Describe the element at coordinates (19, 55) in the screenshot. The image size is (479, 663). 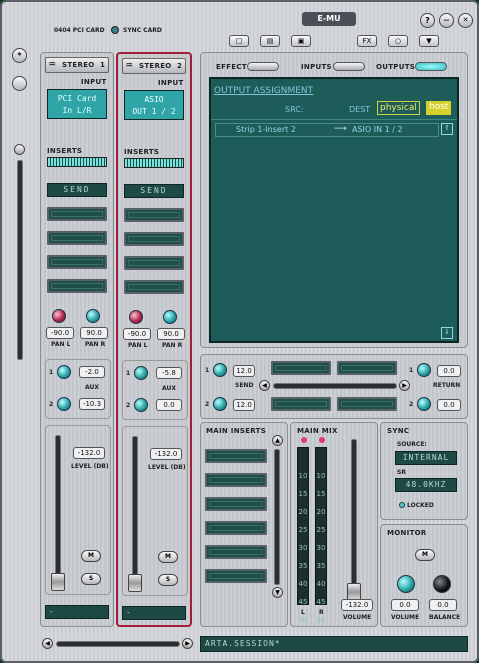
I see `star-button: *` at that location.